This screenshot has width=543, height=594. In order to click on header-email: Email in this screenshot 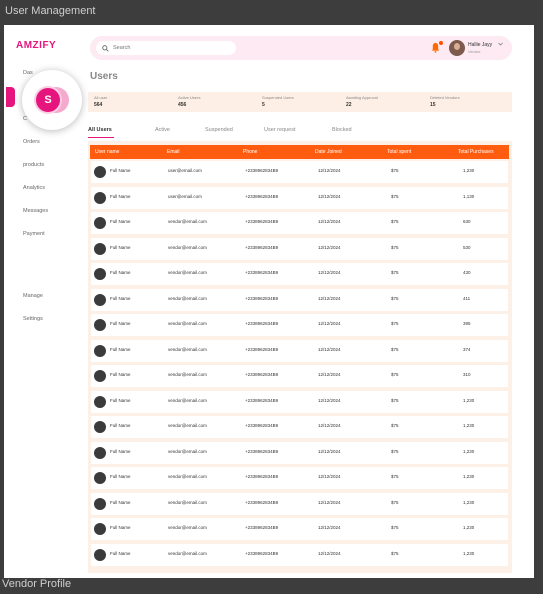, I will do `click(173, 152)`.